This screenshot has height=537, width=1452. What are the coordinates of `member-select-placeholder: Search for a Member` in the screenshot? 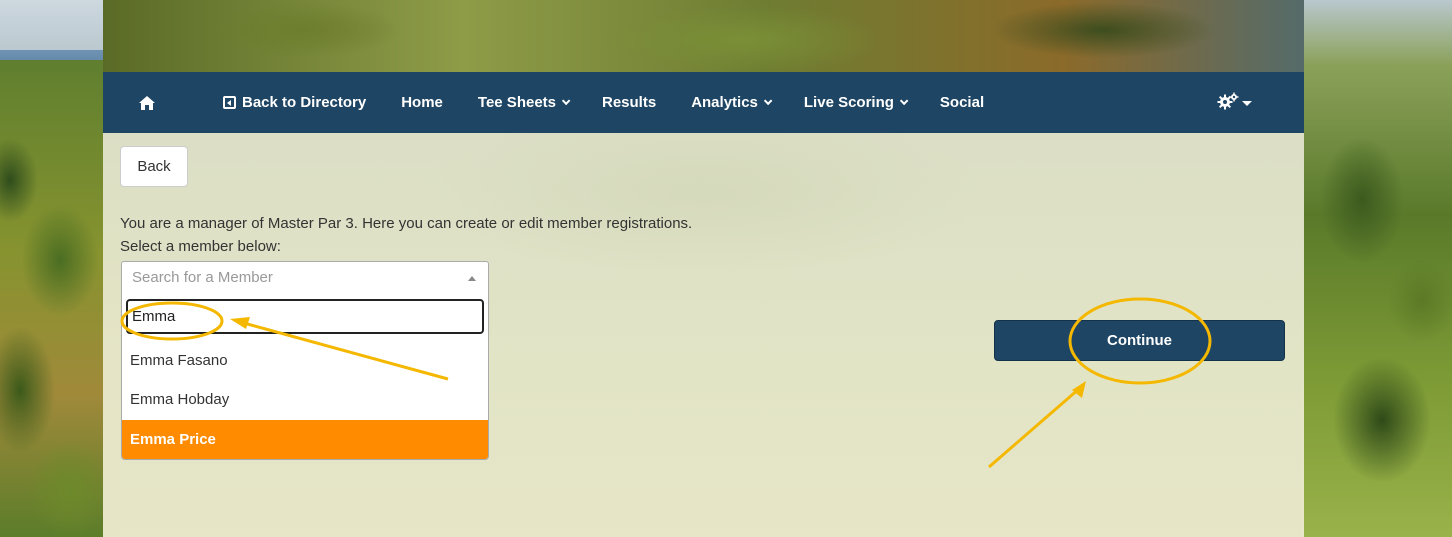 It's located at (202, 277).